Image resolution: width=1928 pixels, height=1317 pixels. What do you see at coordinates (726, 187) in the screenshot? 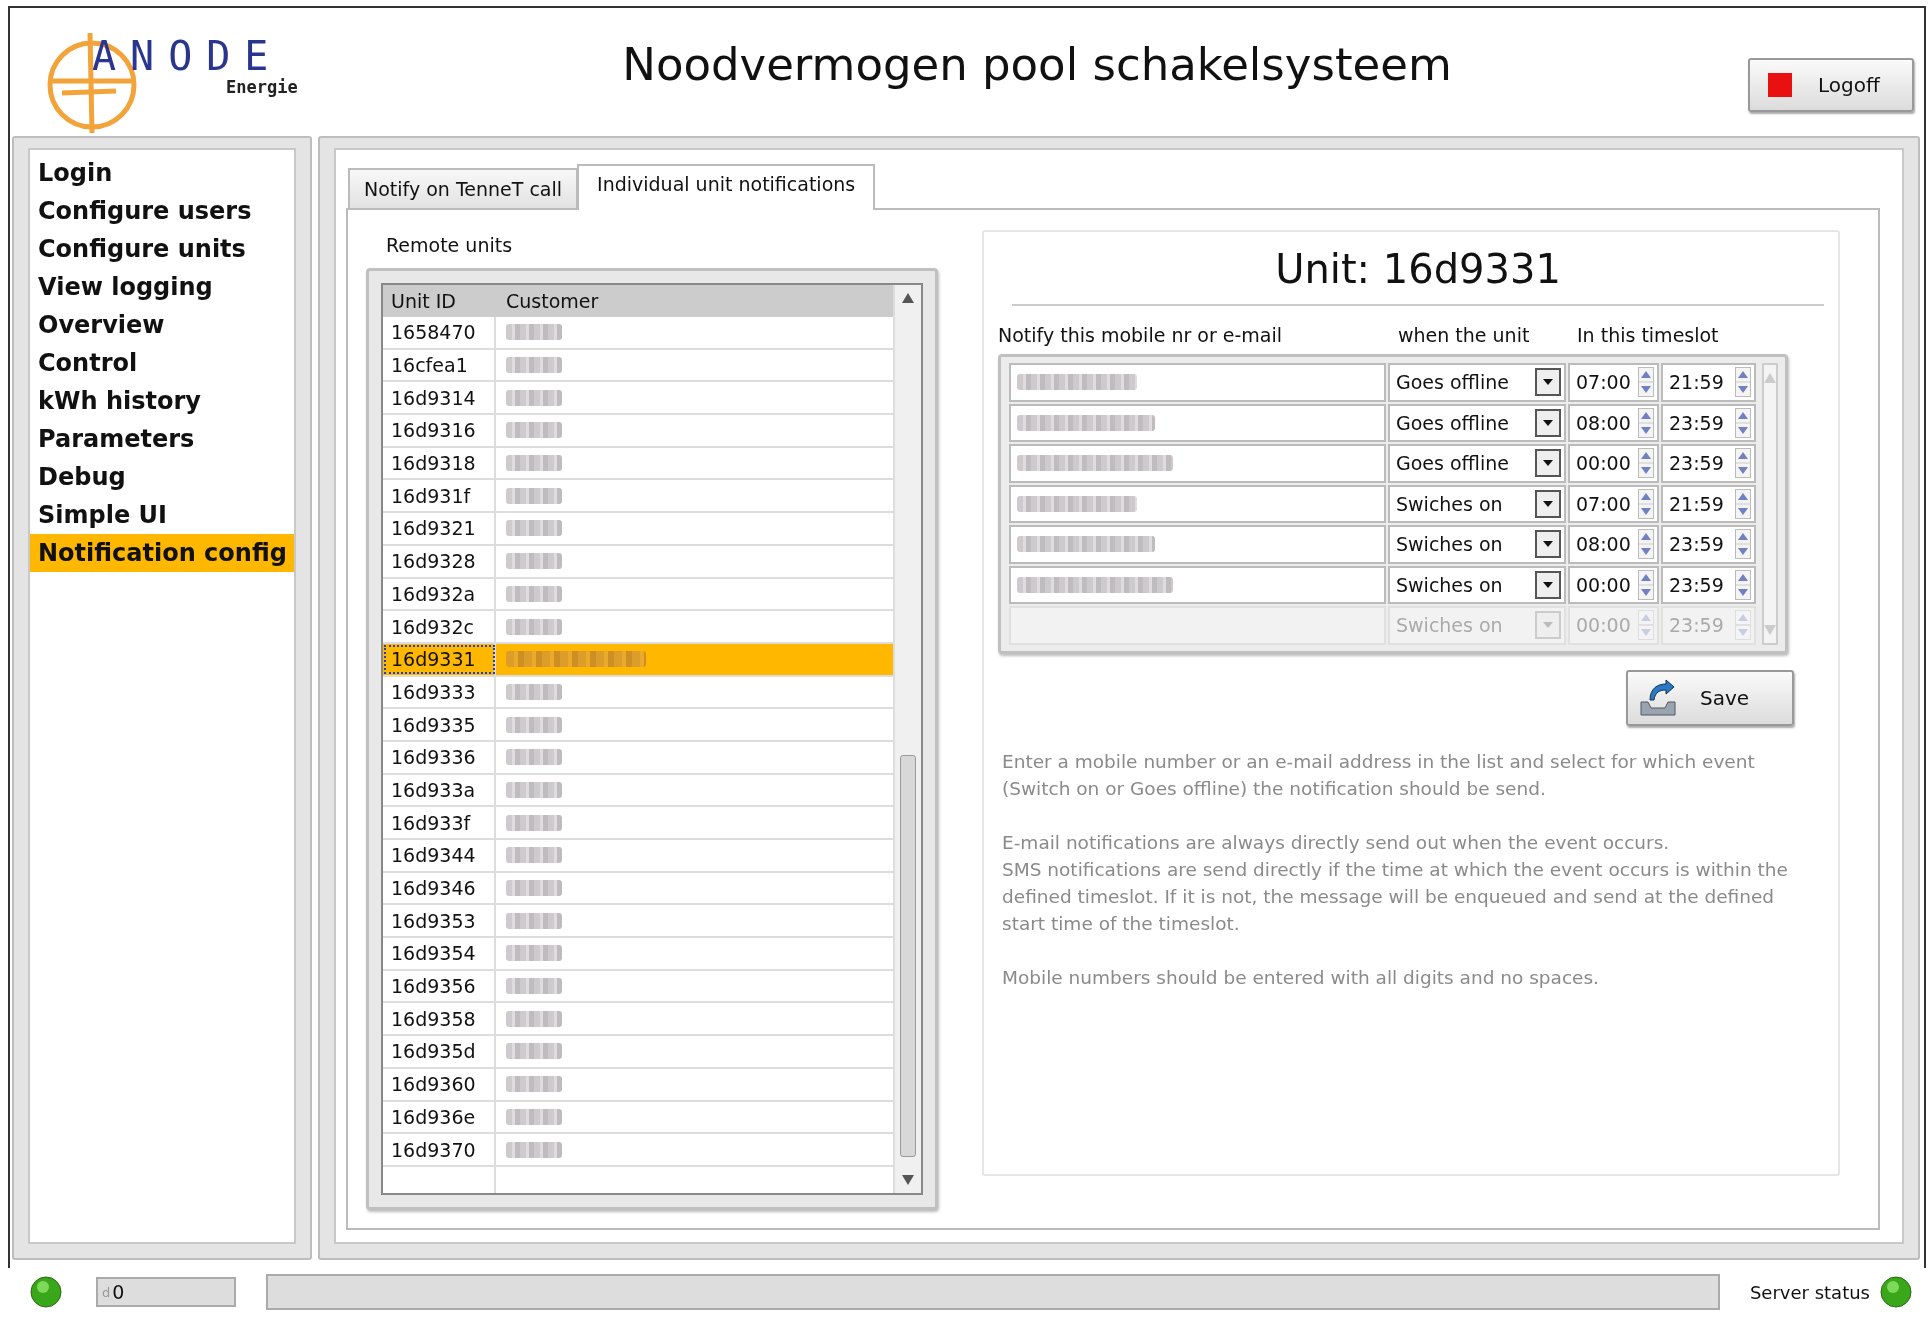
I see `tab: Individual unit notifications` at bounding box center [726, 187].